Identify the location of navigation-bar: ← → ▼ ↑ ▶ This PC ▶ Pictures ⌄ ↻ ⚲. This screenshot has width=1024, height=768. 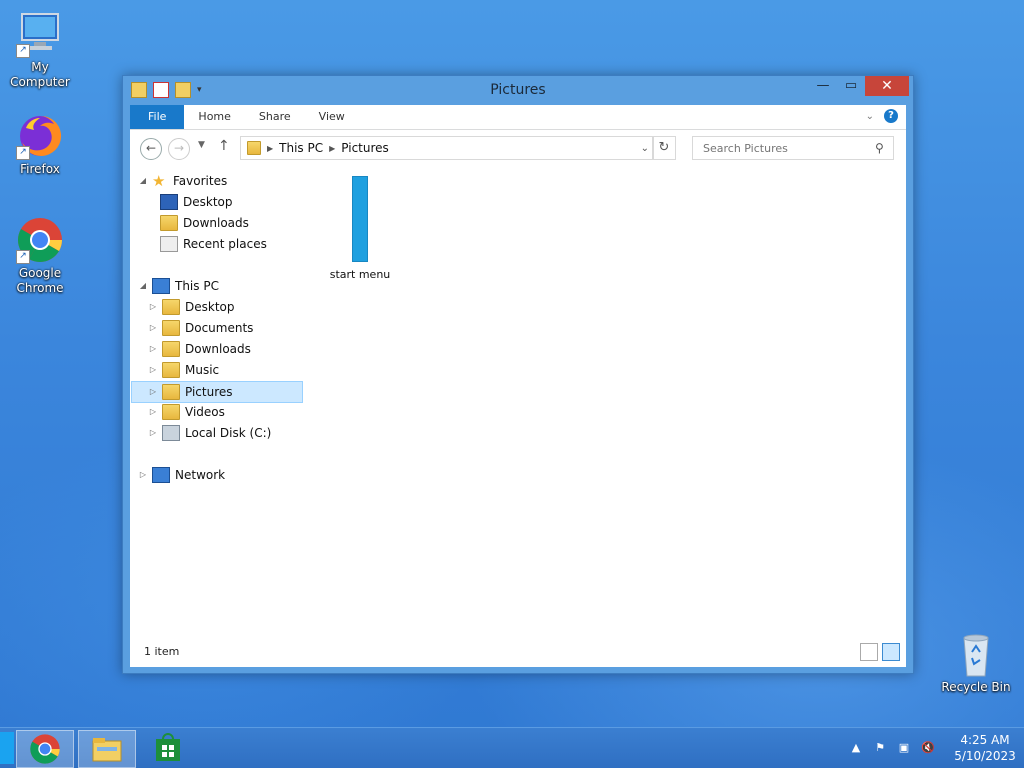
(518, 148).